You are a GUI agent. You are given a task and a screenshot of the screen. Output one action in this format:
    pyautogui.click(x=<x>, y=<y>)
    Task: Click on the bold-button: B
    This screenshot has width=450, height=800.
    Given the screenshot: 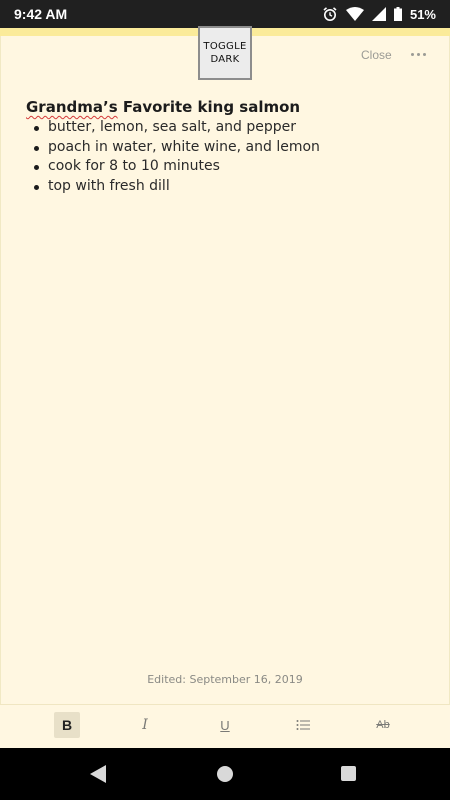 What is the action you would take?
    pyautogui.click(x=67, y=725)
    